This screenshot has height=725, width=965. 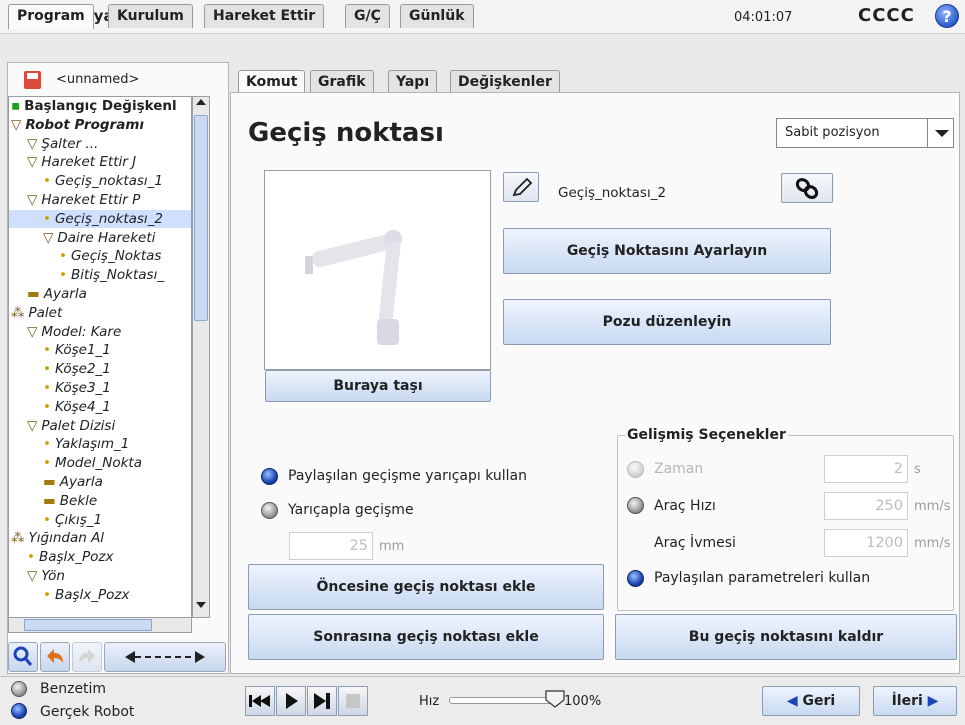 What do you see at coordinates (940, 133) in the screenshot?
I see `chevron-down-icon` at bounding box center [940, 133].